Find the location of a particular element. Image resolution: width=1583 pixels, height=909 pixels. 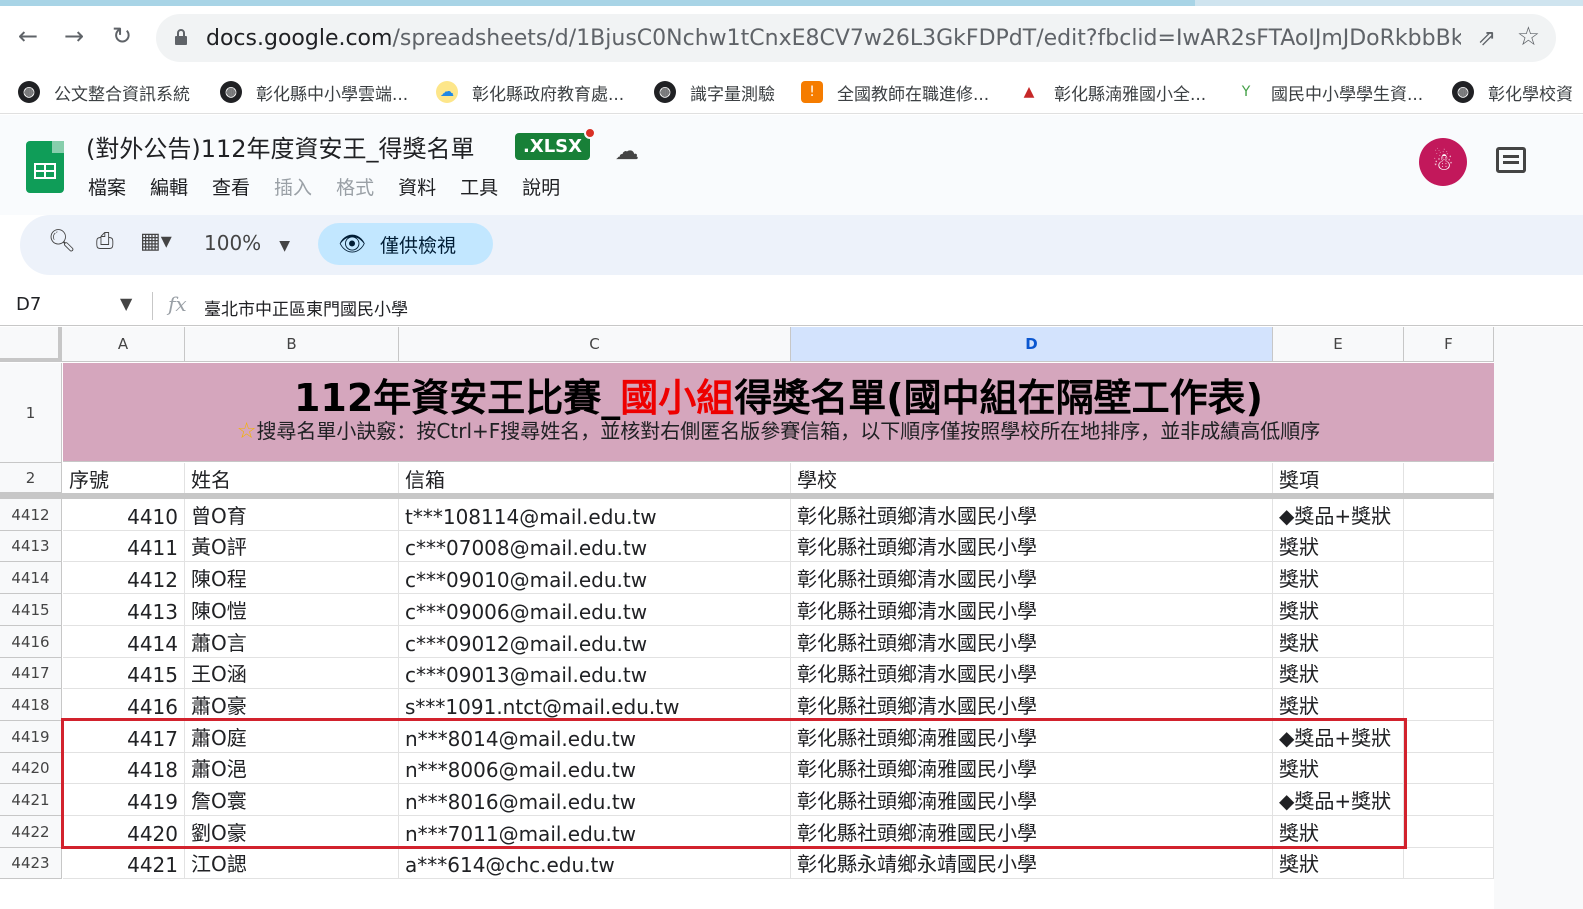

menu-view: 查看 is located at coordinates (231, 186).